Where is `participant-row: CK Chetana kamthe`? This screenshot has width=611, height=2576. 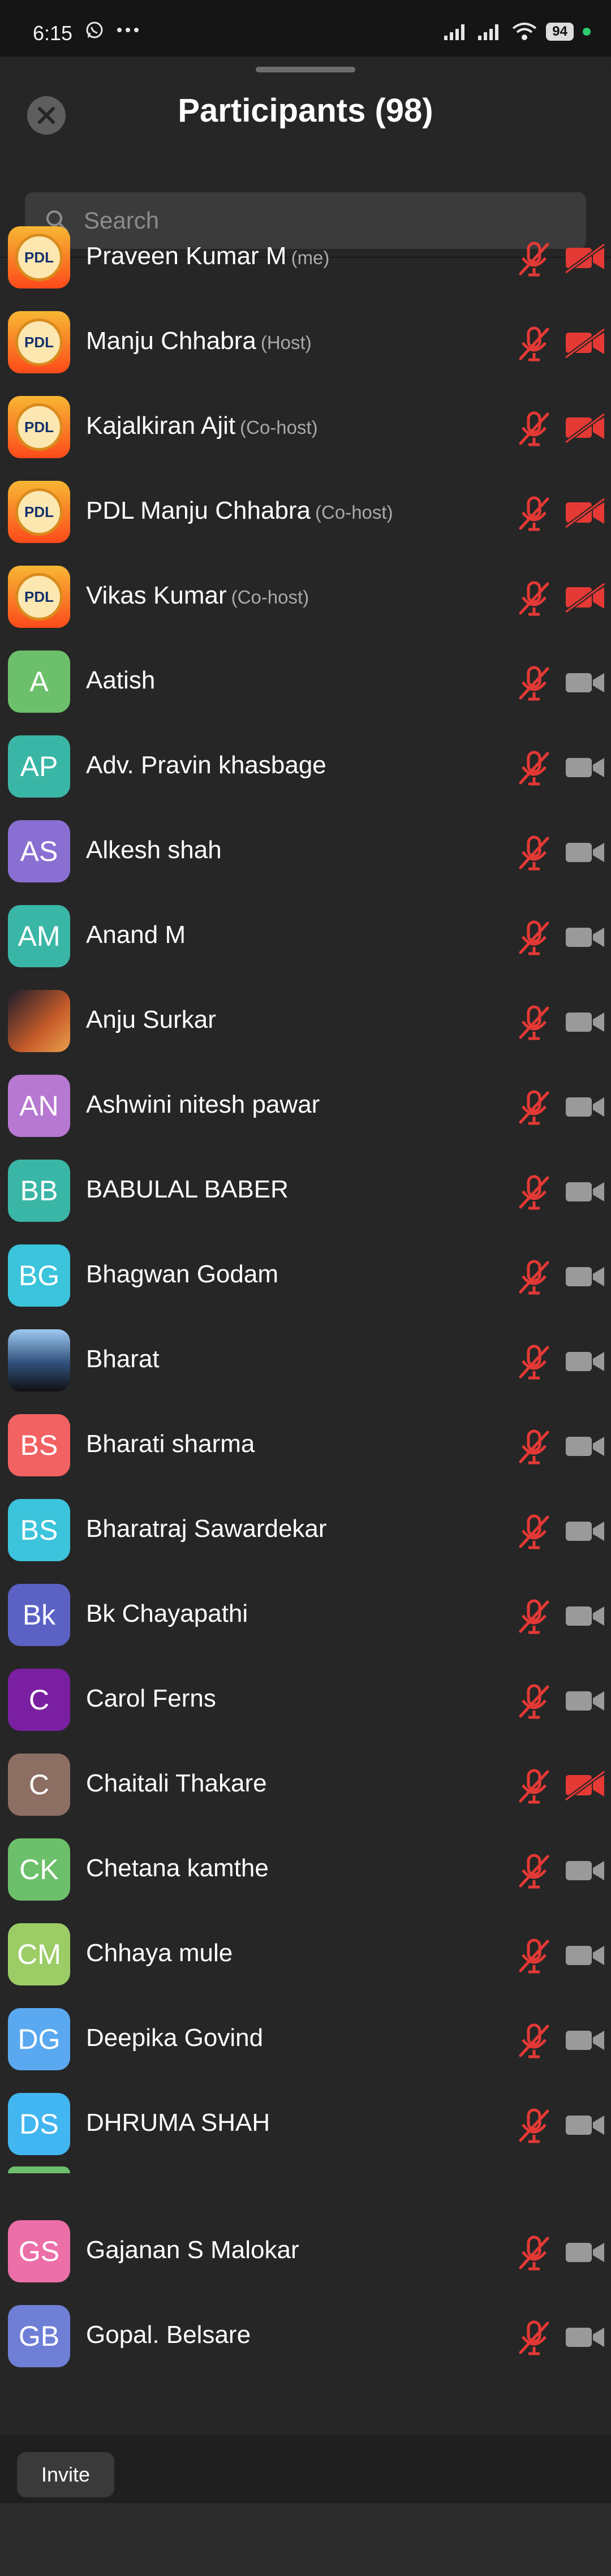
participant-row: CK Chetana kamthe is located at coordinates (305, 1869).